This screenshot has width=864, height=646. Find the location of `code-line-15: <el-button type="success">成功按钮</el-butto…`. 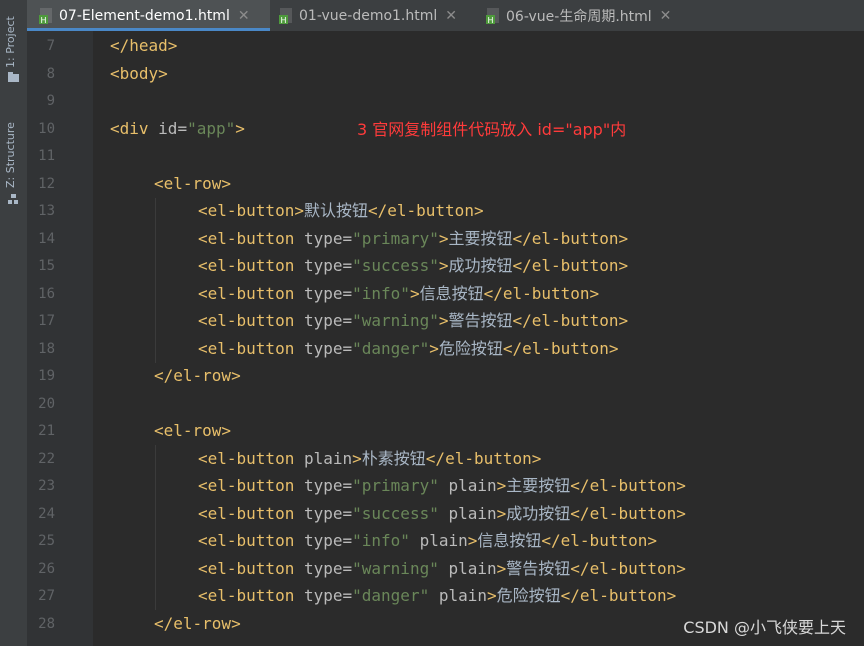

code-line-15: <el-button type="success">成功按钮</el-butto… is located at coordinates (413, 266).